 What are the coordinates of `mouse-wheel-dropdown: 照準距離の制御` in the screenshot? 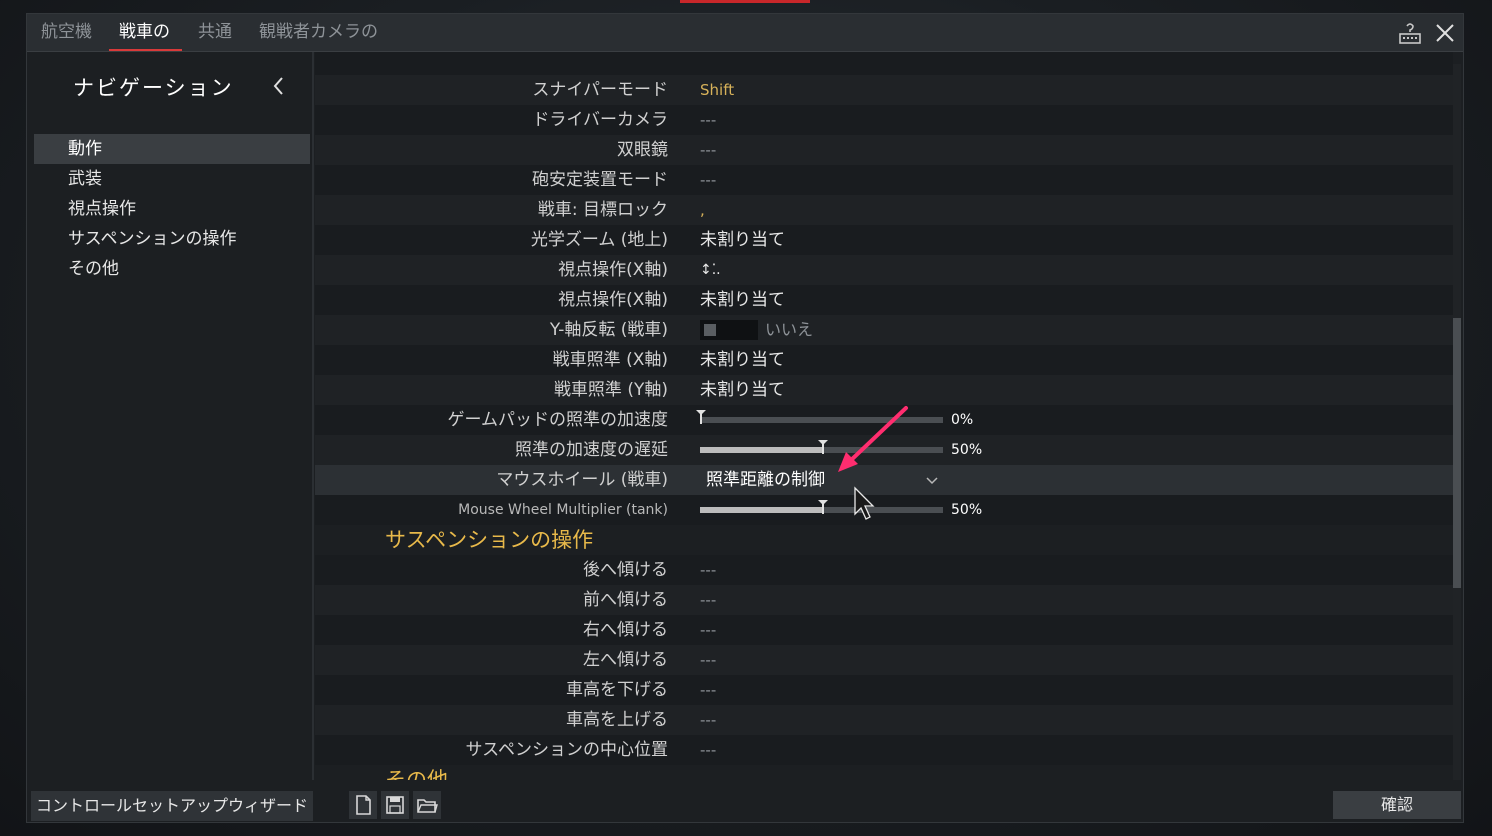 It's located at (821, 480).